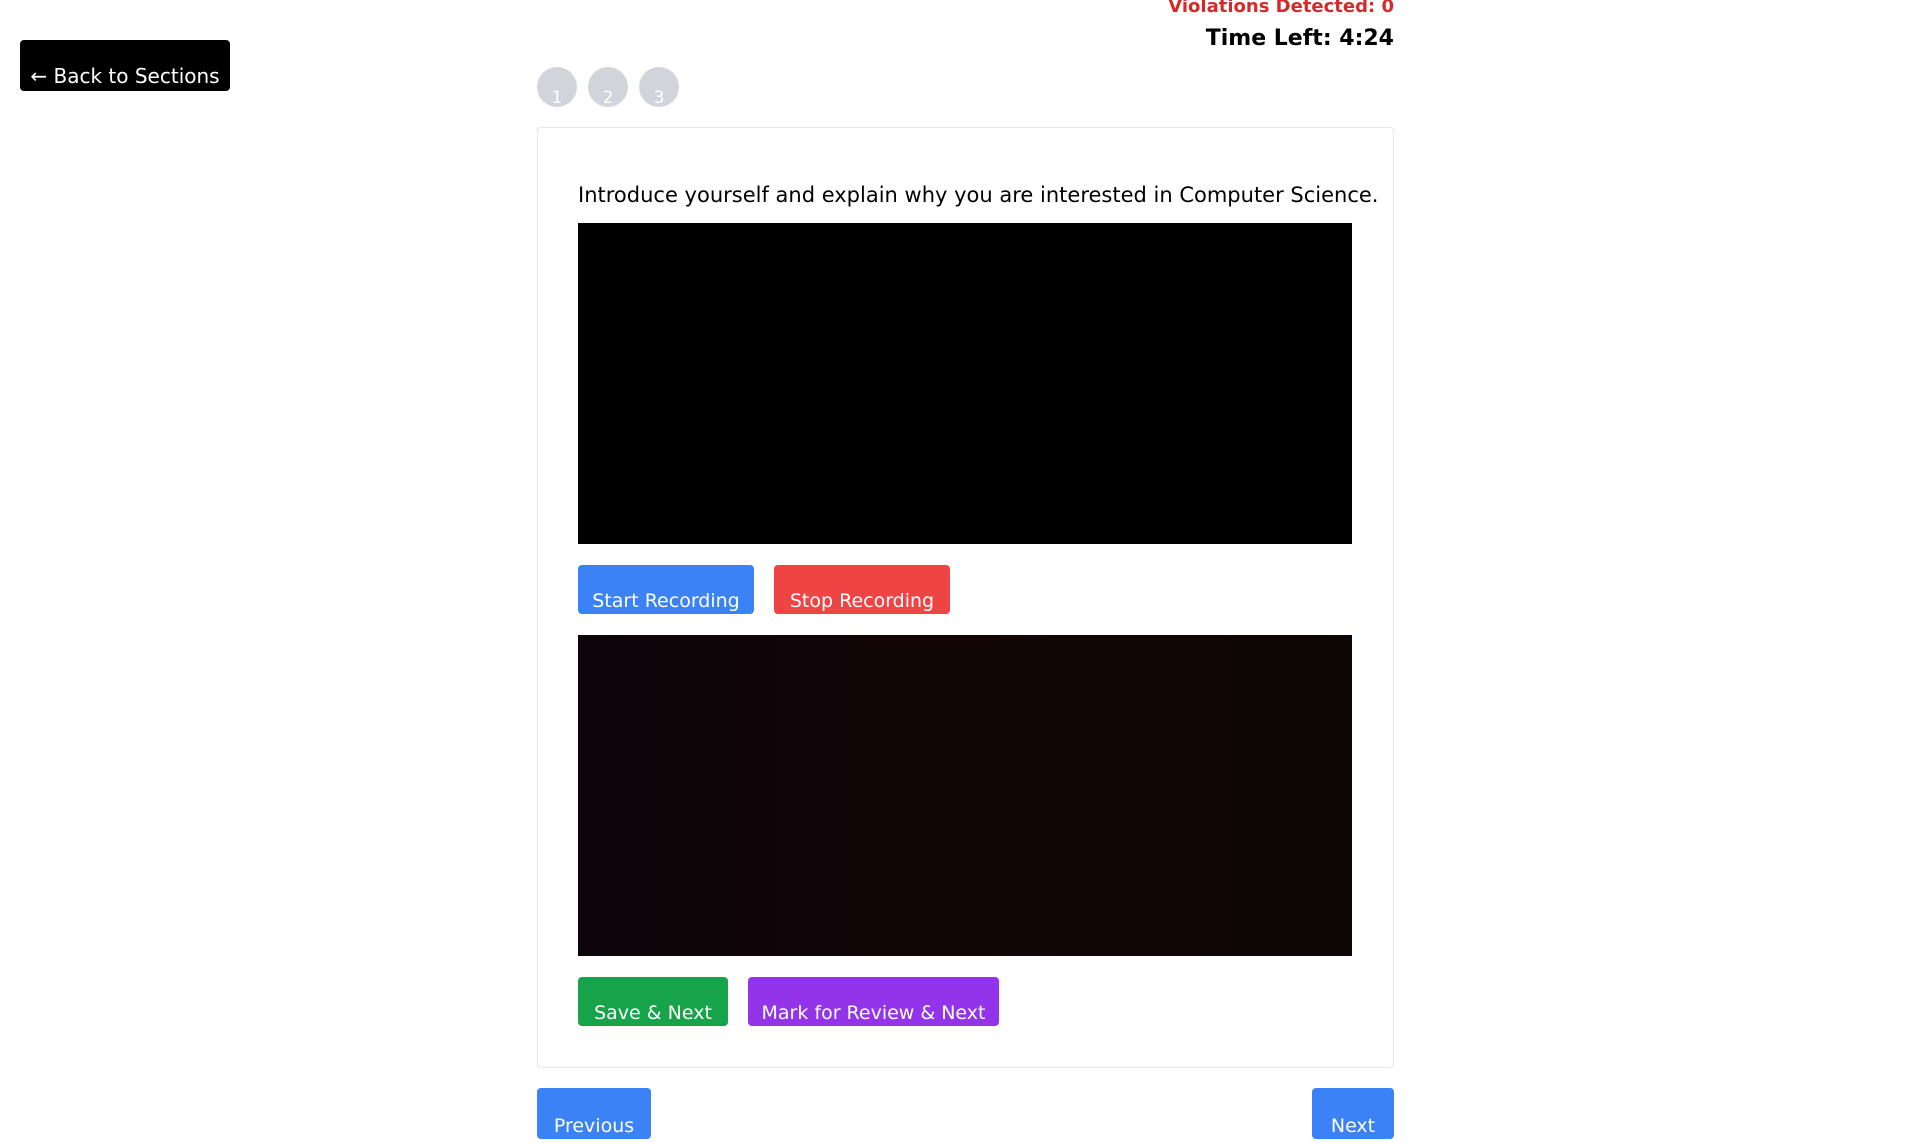 The width and height of the screenshot is (1920, 1143). I want to click on previous-button: Previous, so click(594, 1113).